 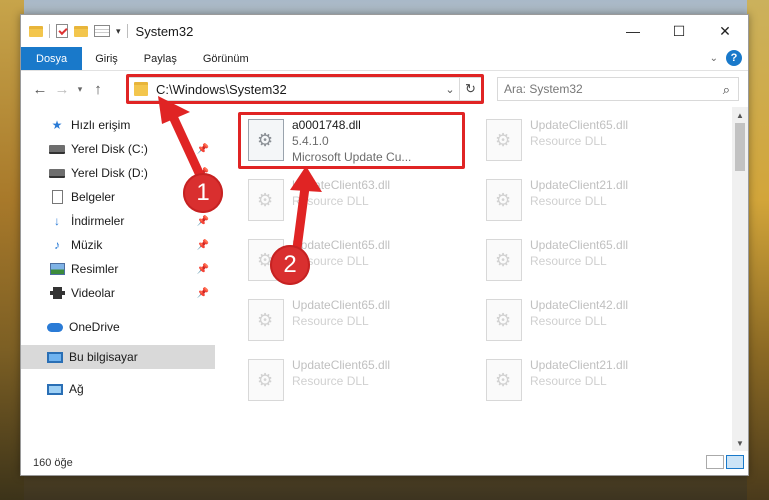 What do you see at coordinates (55, 357) in the screenshot?
I see `computer-icon` at bounding box center [55, 357].